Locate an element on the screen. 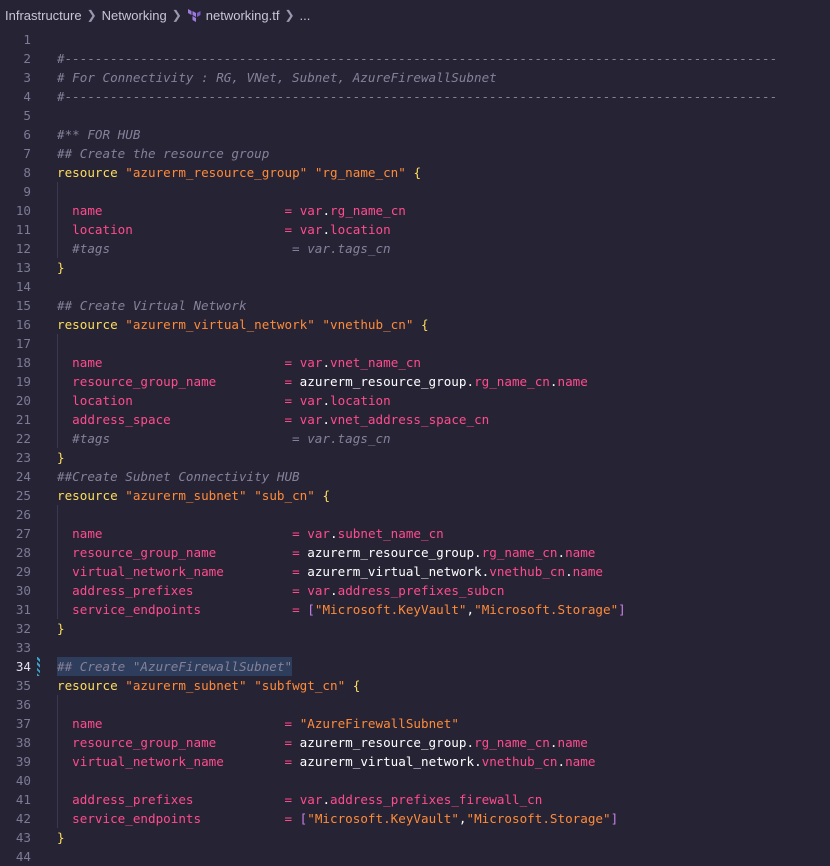 The image size is (830, 866). code-token: address_prefixes is located at coordinates (133, 590).